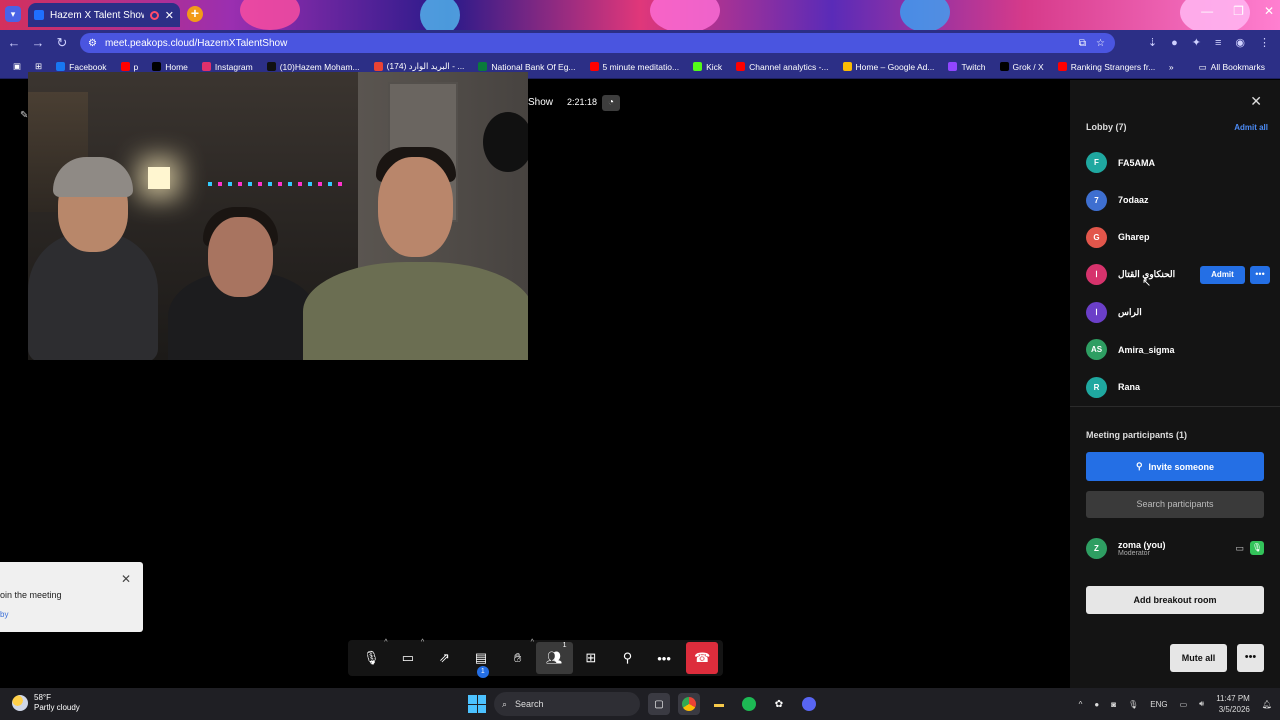  What do you see at coordinates (104, 15) in the screenshot?
I see `tab-active: Hazem X Talent Show | Jitsi ✕` at bounding box center [104, 15].